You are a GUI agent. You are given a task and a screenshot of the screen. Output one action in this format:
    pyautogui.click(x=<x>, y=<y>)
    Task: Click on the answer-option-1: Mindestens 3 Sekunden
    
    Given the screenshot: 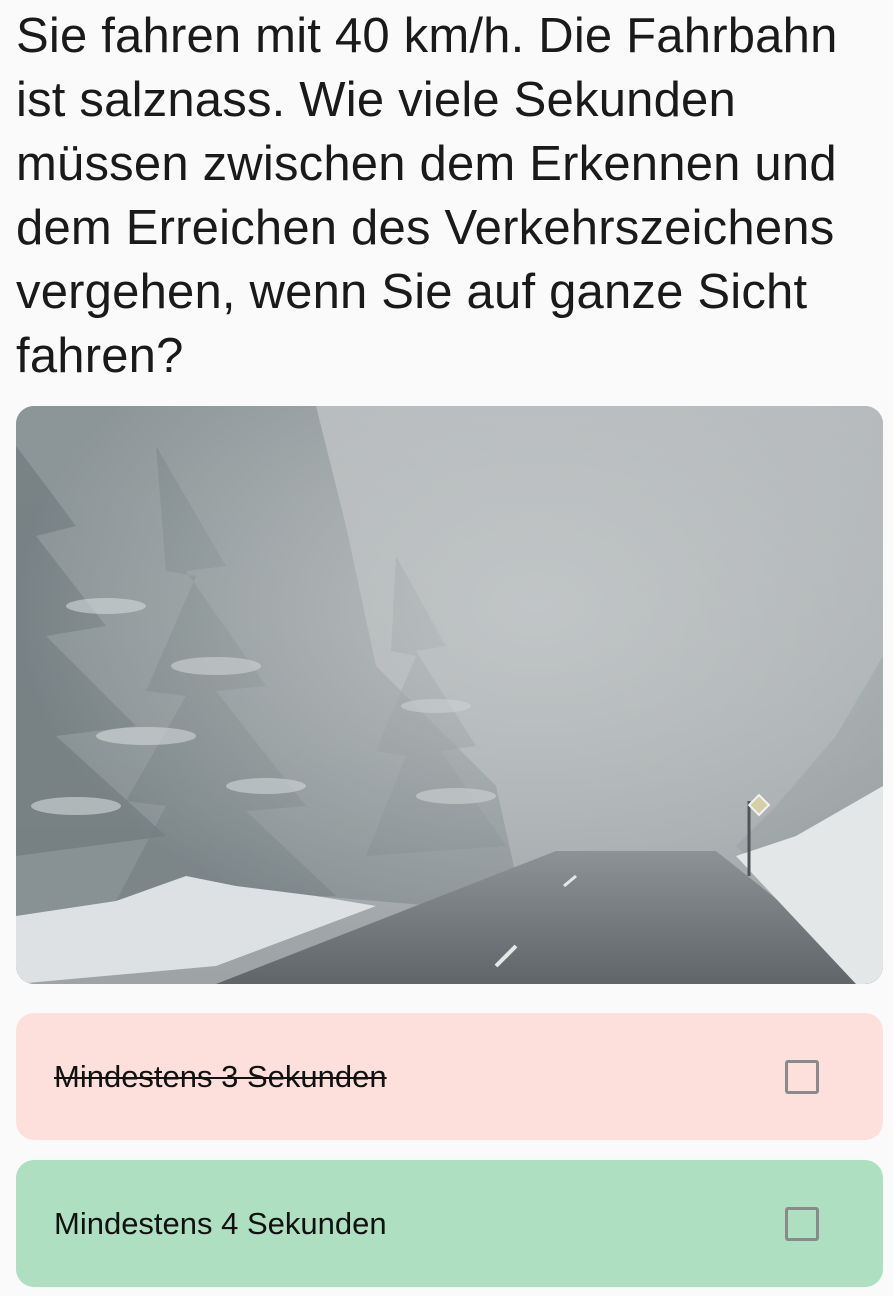 What is the action you would take?
    pyautogui.click(x=449, y=1076)
    